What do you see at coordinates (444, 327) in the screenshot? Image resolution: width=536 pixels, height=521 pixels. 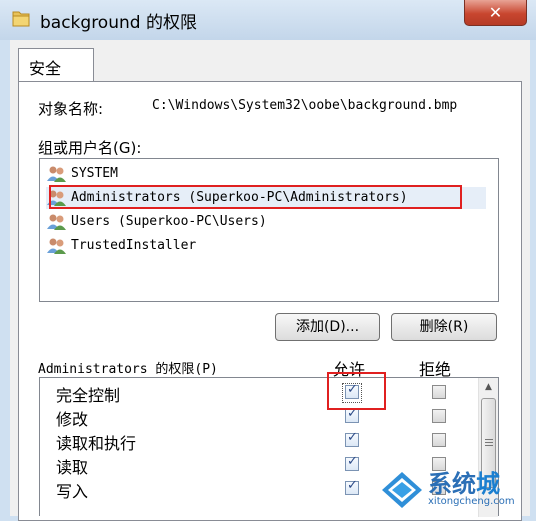 I see `remove-button: 删除(R)` at bounding box center [444, 327].